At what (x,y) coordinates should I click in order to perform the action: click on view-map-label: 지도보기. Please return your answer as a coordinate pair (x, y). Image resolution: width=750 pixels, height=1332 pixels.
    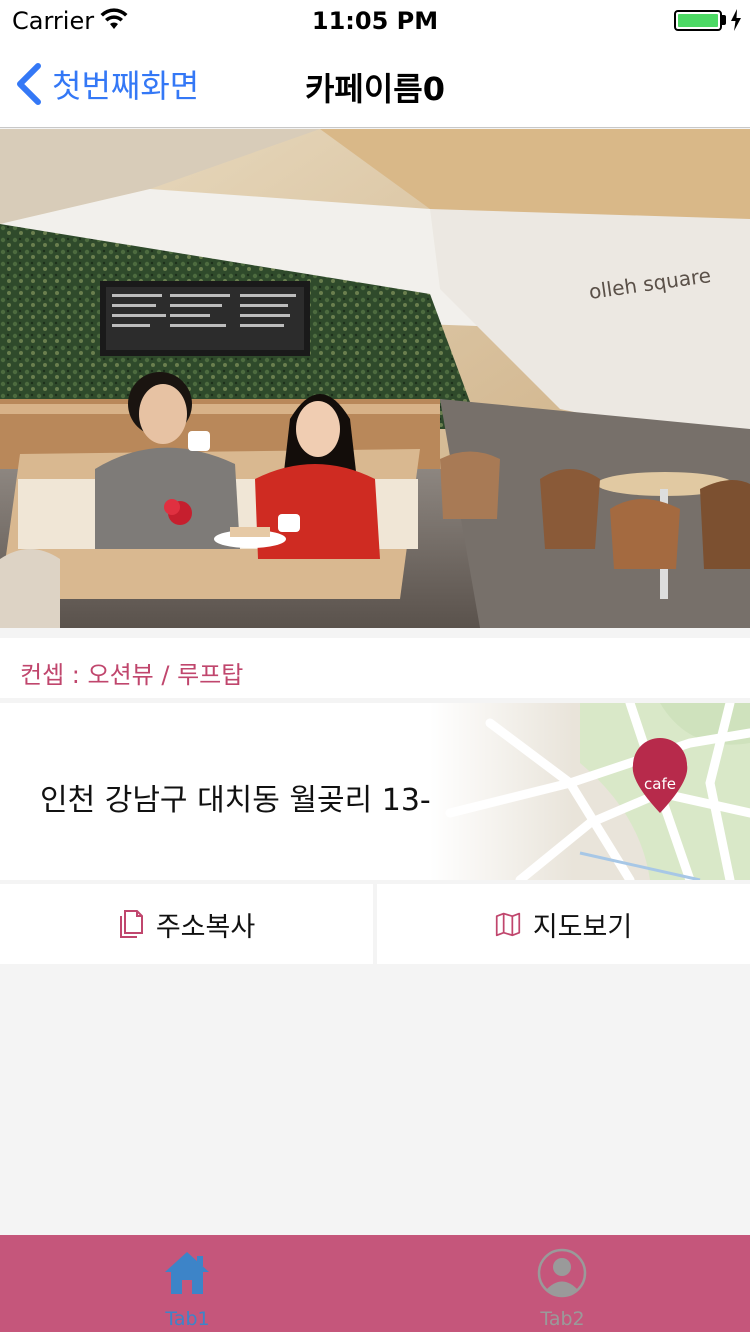
    Looking at the image, I should click on (582, 927).